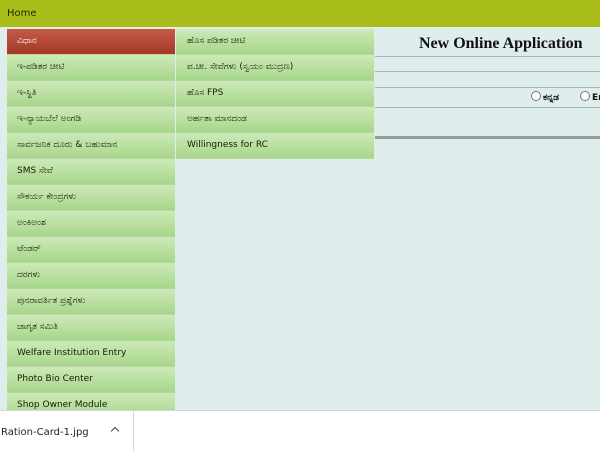 This screenshot has width=600, height=451. Describe the element at coordinates (275, 146) in the screenshot. I see `submenu-item-willingness-for-rc: Willingness for RC` at that location.